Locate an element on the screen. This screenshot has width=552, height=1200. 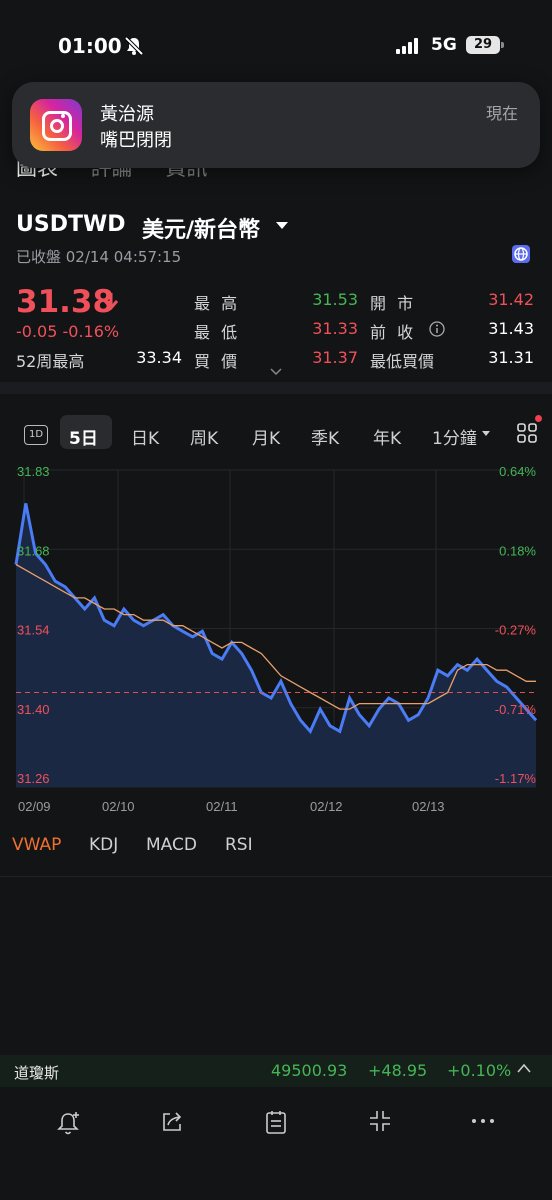
symbol-code: USDTWD is located at coordinates (71, 224).